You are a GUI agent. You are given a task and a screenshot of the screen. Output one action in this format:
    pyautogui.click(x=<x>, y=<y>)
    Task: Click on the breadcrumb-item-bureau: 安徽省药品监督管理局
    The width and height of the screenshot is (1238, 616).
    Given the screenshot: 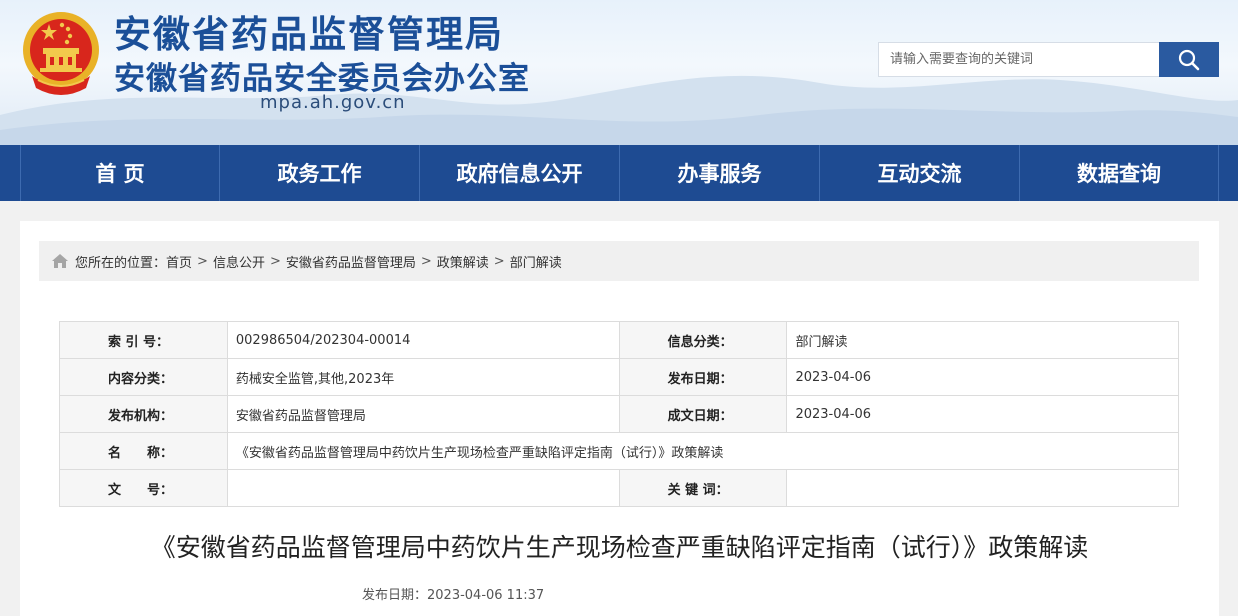 What is the action you would take?
    pyautogui.click(x=351, y=261)
    